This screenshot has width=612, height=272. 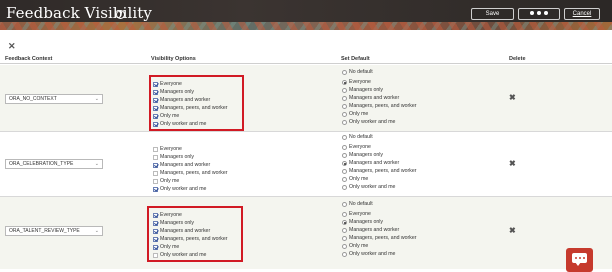 What do you see at coordinates (355, 59) in the screenshot?
I see `column-header-default: Set Default` at bounding box center [355, 59].